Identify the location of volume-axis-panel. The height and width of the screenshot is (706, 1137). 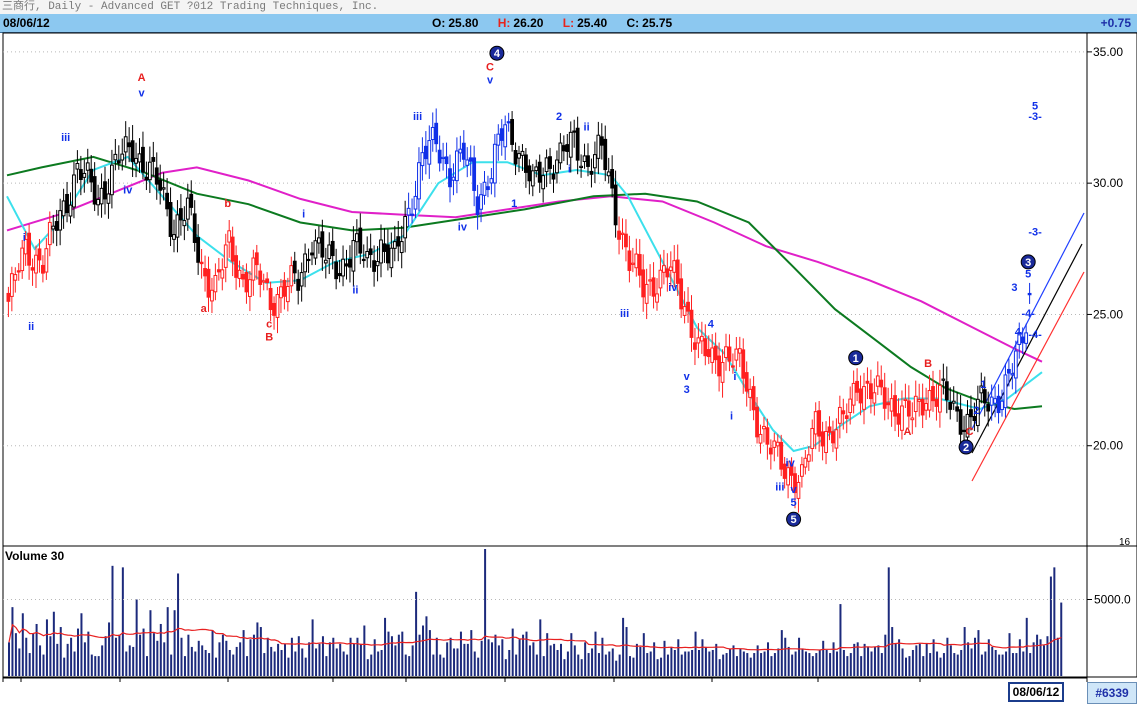
(1111, 611).